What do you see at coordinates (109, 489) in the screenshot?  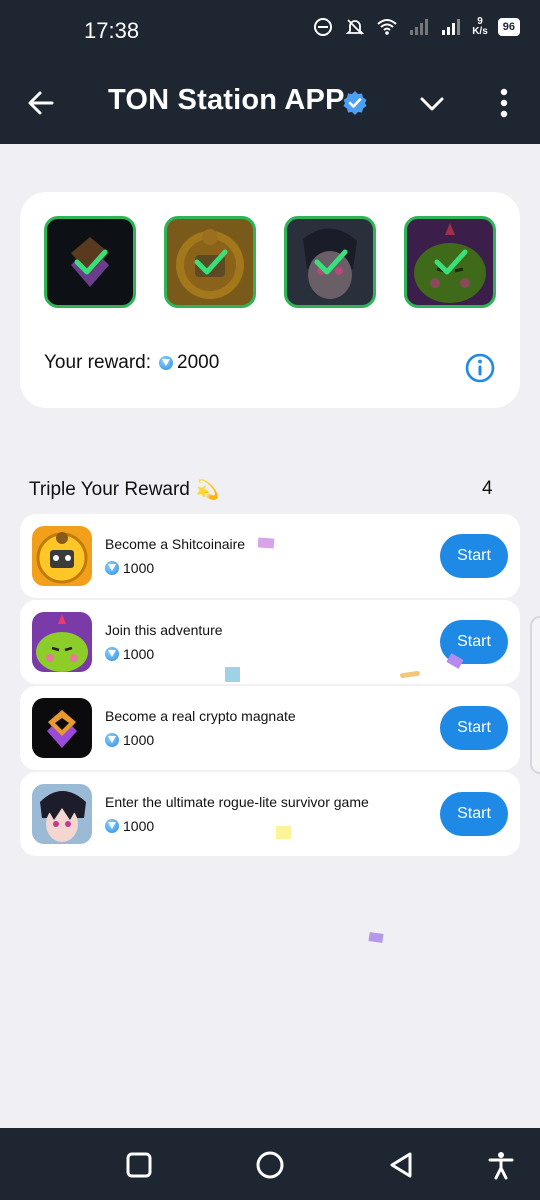 I see `section-title-text: Triple Your Reward` at bounding box center [109, 489].